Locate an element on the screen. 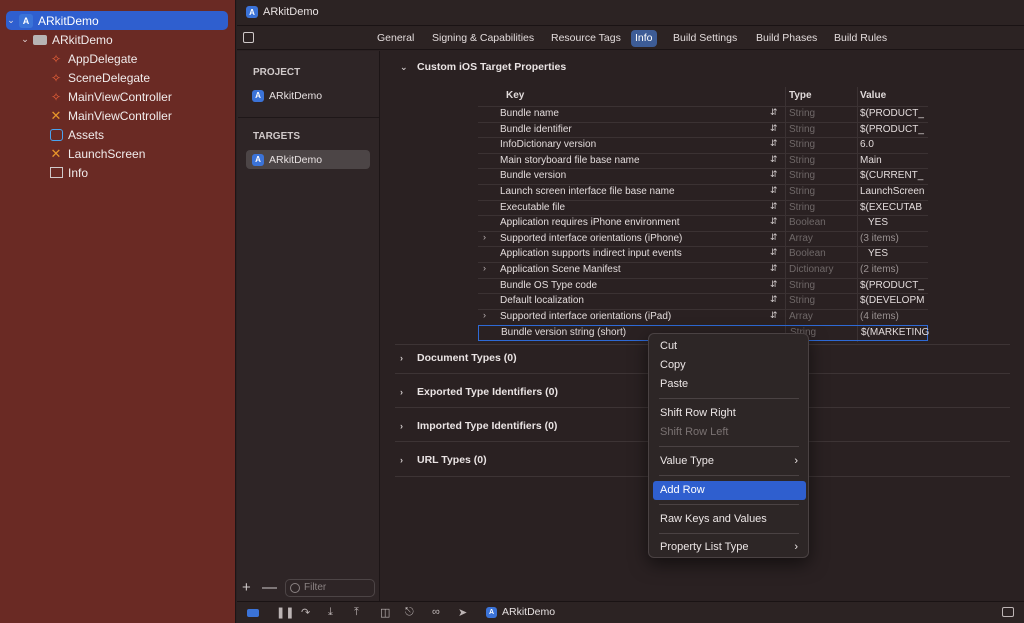  nav-item-launchscreen: ✕ LaunchScreen is located at coordinates (118, 153).